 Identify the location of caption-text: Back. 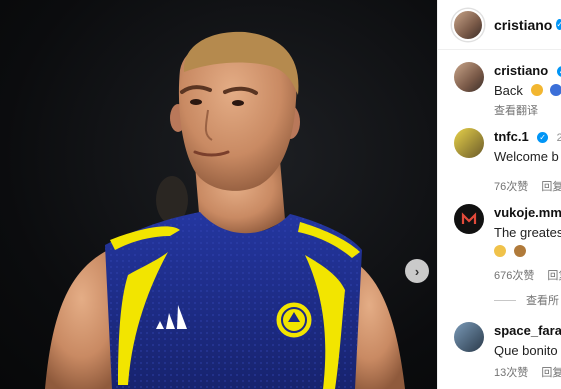
(508, 90).